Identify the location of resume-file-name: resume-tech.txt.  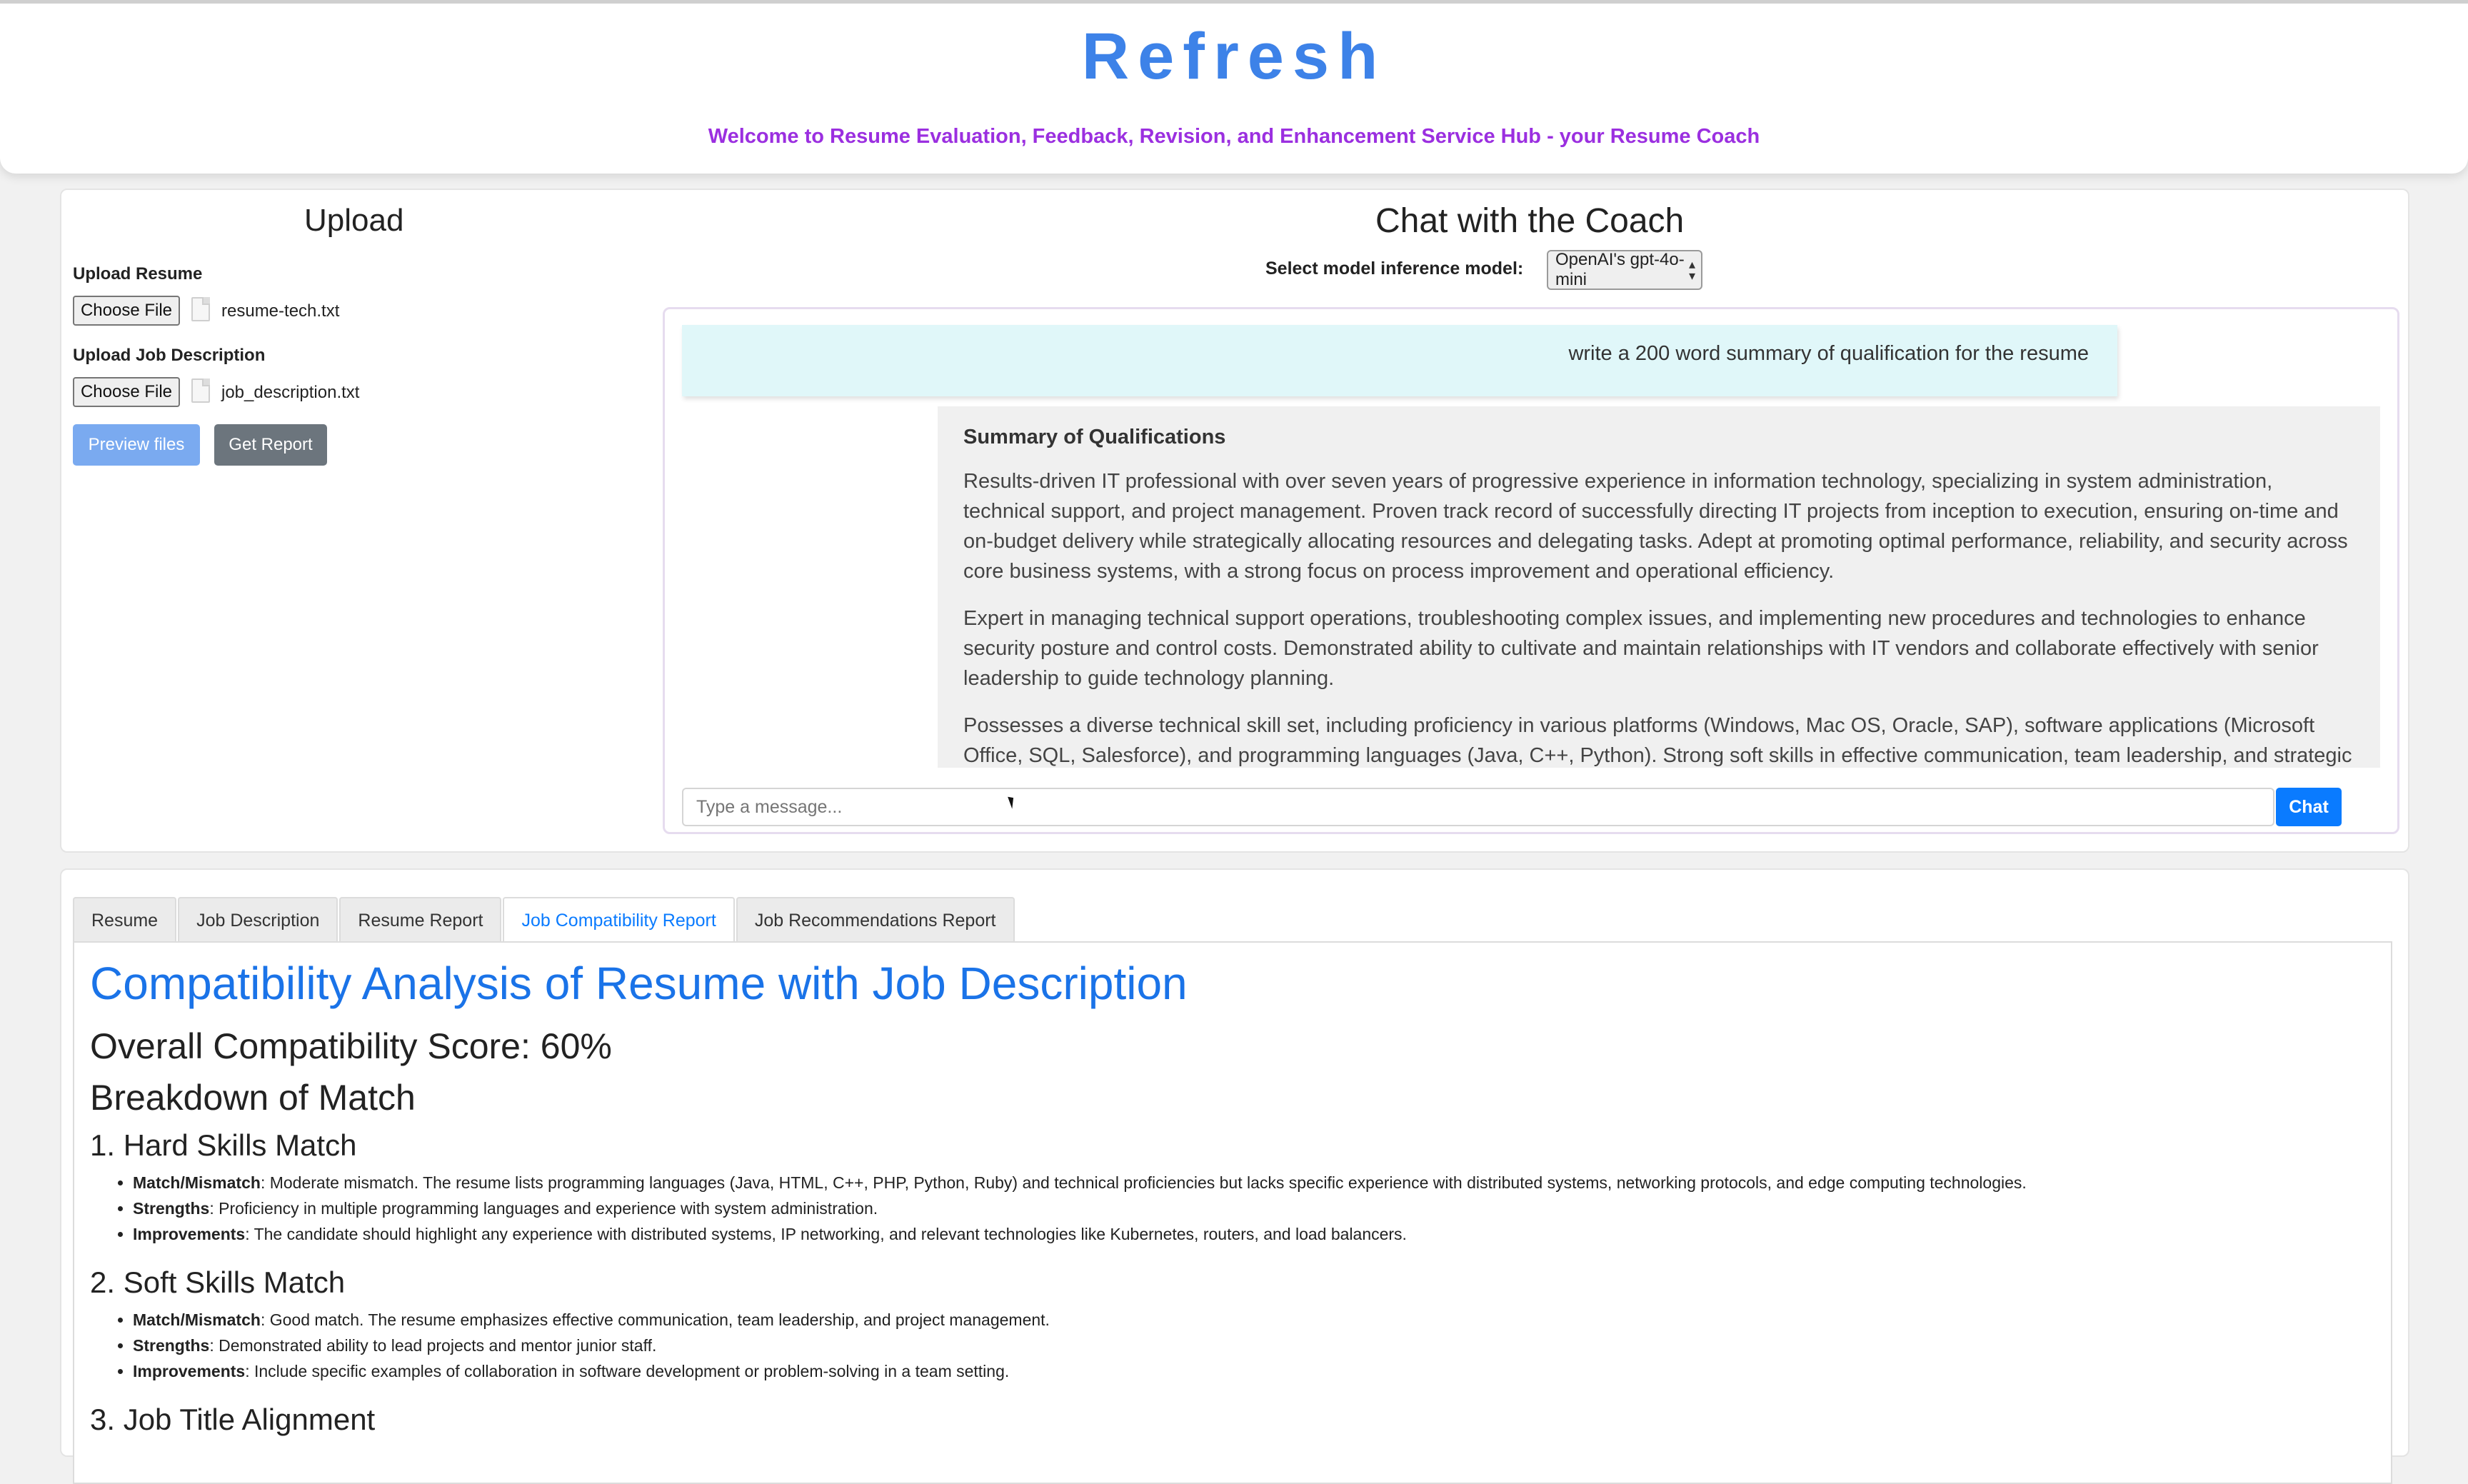
(280, 311).